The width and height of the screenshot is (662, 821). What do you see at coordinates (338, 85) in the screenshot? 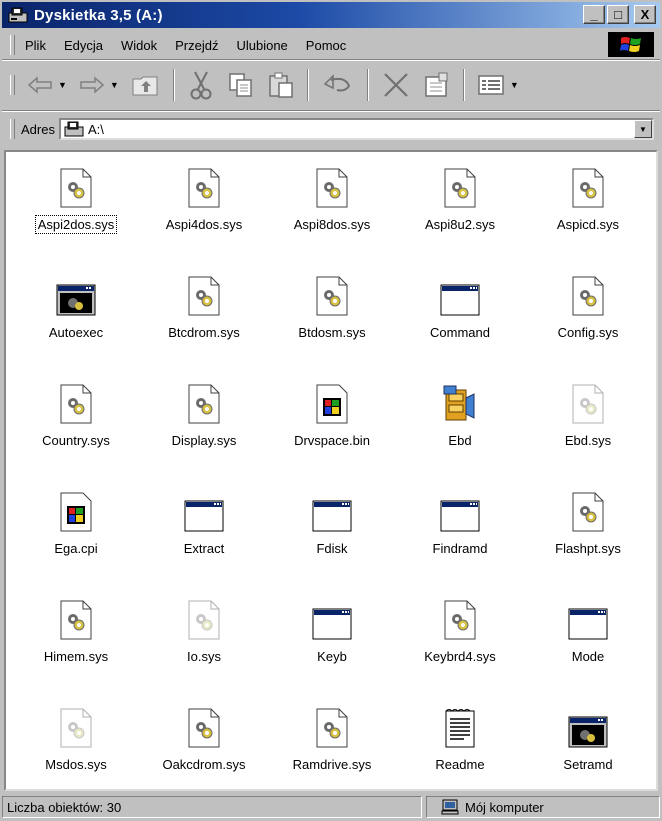
I see `undo-button` at bounding box center [338, 85].